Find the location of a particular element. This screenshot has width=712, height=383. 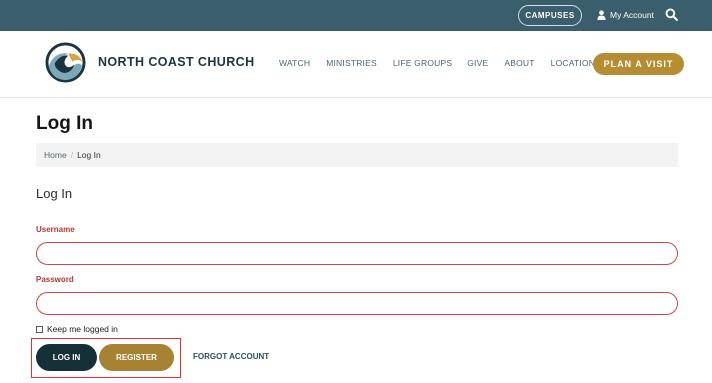

nav-item-watch: WATCH is located at coordinates (294, 63).